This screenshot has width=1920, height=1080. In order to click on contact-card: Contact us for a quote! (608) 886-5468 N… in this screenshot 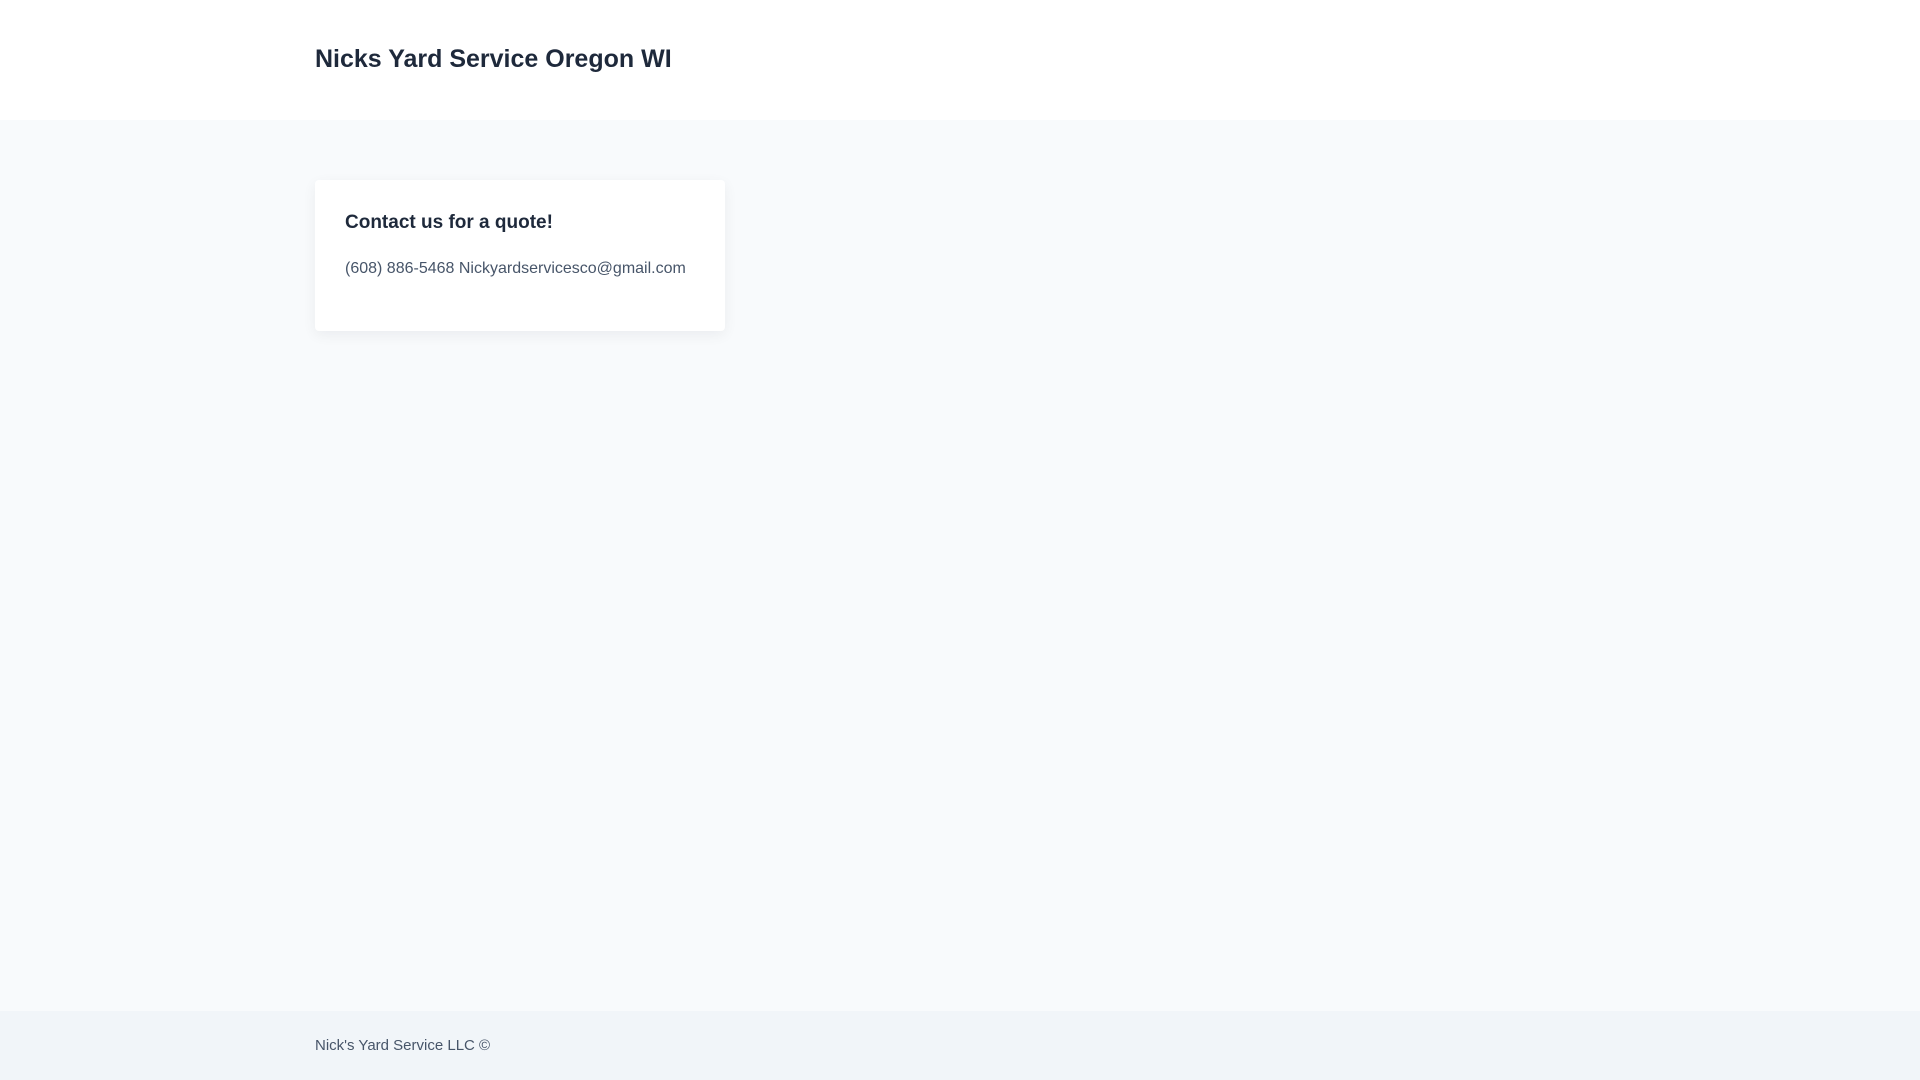, I will do `click(520, 255)`.